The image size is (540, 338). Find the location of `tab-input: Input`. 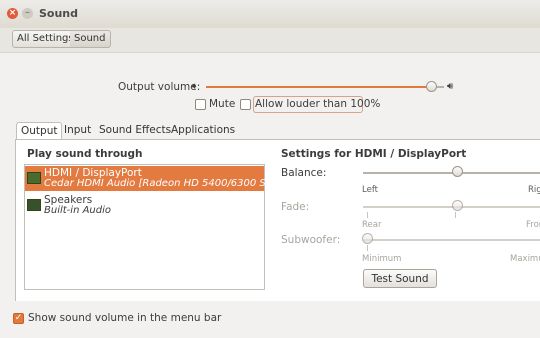

tab-input: Input is located at coordinates (77, 130).